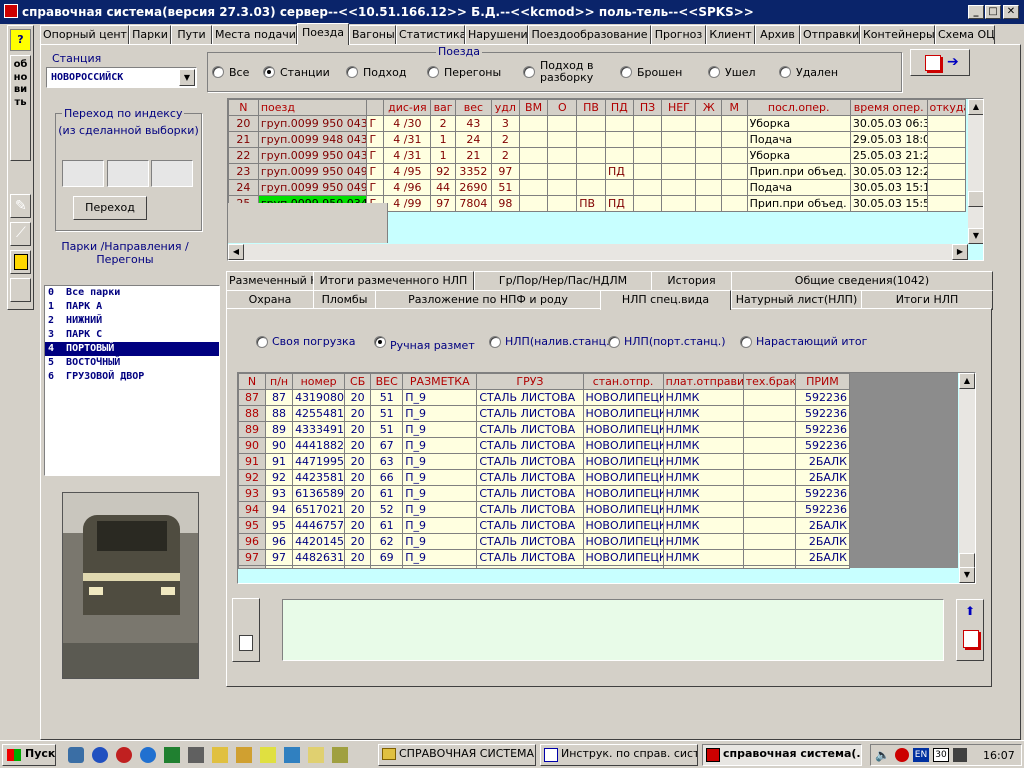 Image resolution: width=1024 pixels, height=768 pixels. Describe the element at coordinates (613, 630) in the screenshot. I see `notes-textarea` at that location.